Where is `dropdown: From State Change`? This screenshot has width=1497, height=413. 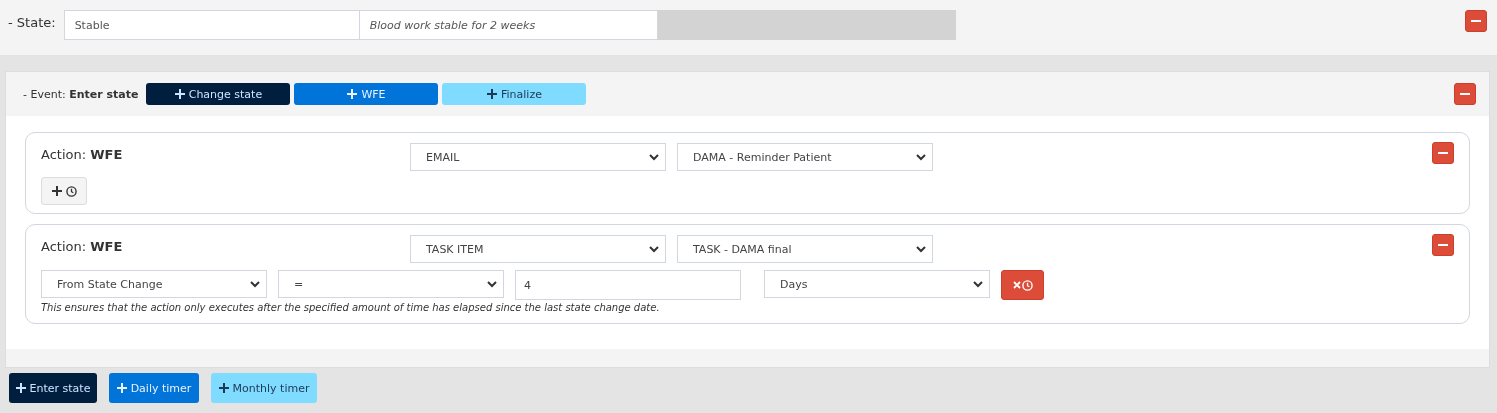
dropdown: From State Change is located at coordinates (154, 284).